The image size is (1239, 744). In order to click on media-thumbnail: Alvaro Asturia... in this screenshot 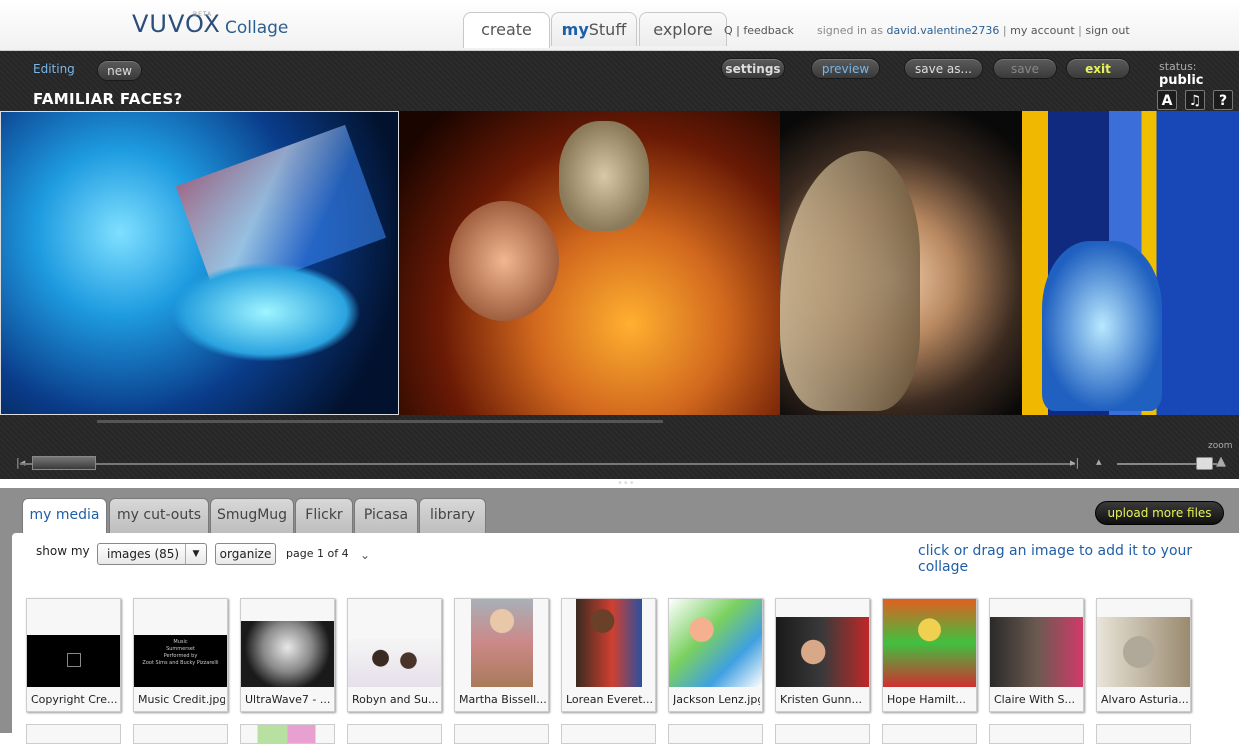, I will do `click(1143, 655)`.